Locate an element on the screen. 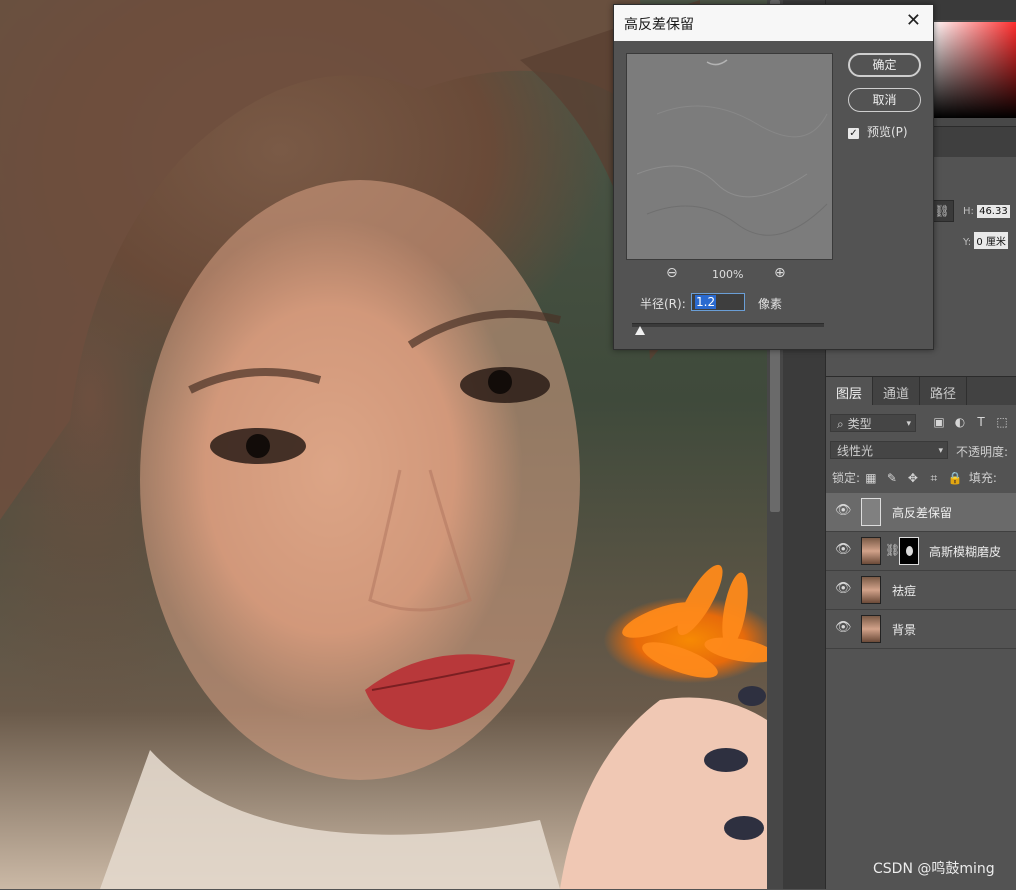 The height and width of the screenshot is (890, 1016). layer-name: 高反差保留 is located at coordinates (922, 513).